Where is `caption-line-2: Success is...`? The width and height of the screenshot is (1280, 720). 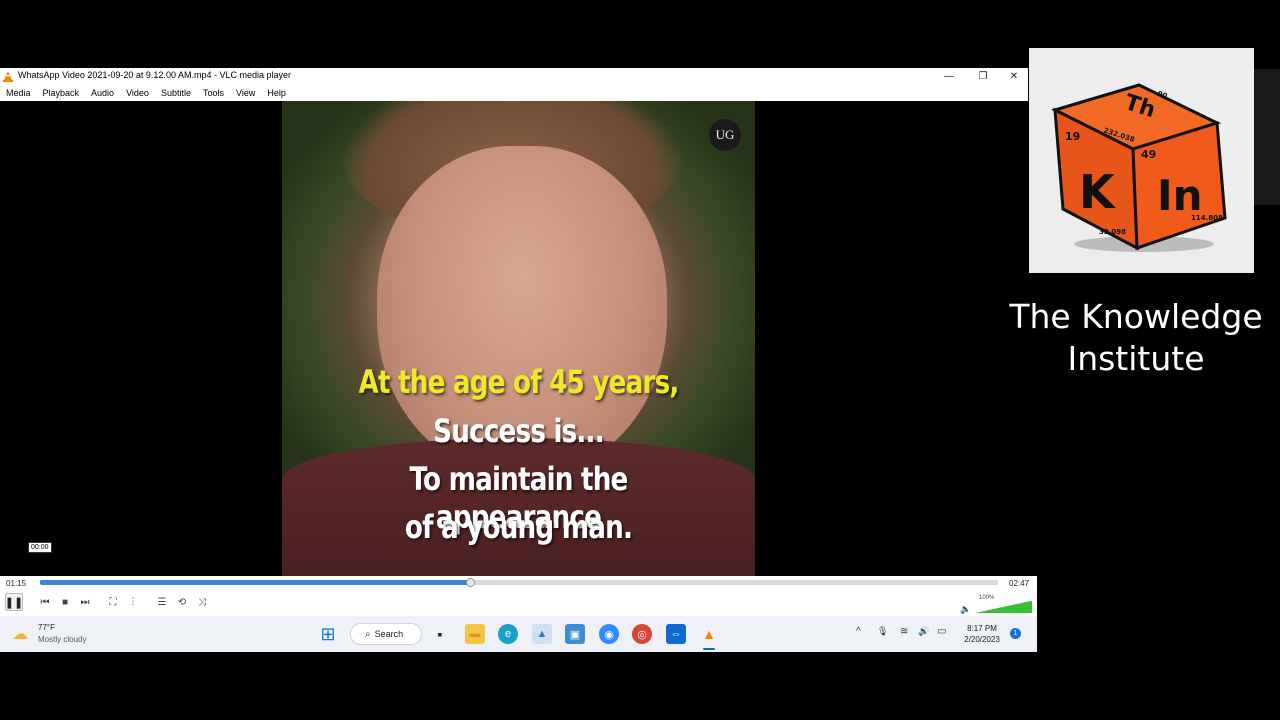 caption-line-2: Success is... is located at coordinates (519, 431).